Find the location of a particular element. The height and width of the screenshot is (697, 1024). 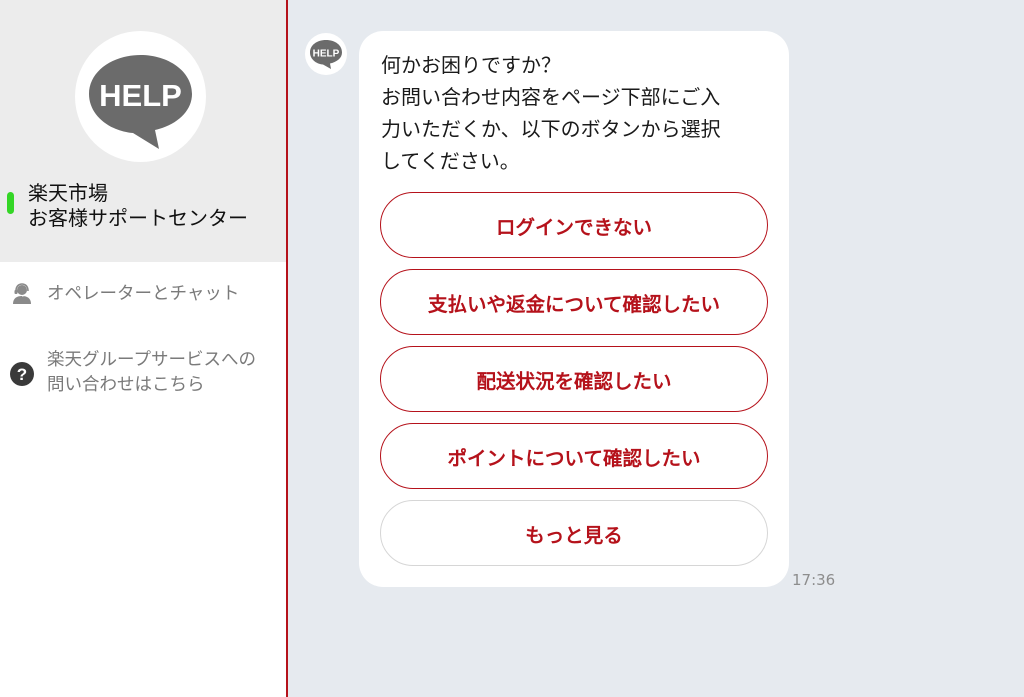

sidebar-item-label: 楽天グループサービスへの 問い合わせはこちら is located at coordinates (151, 373).